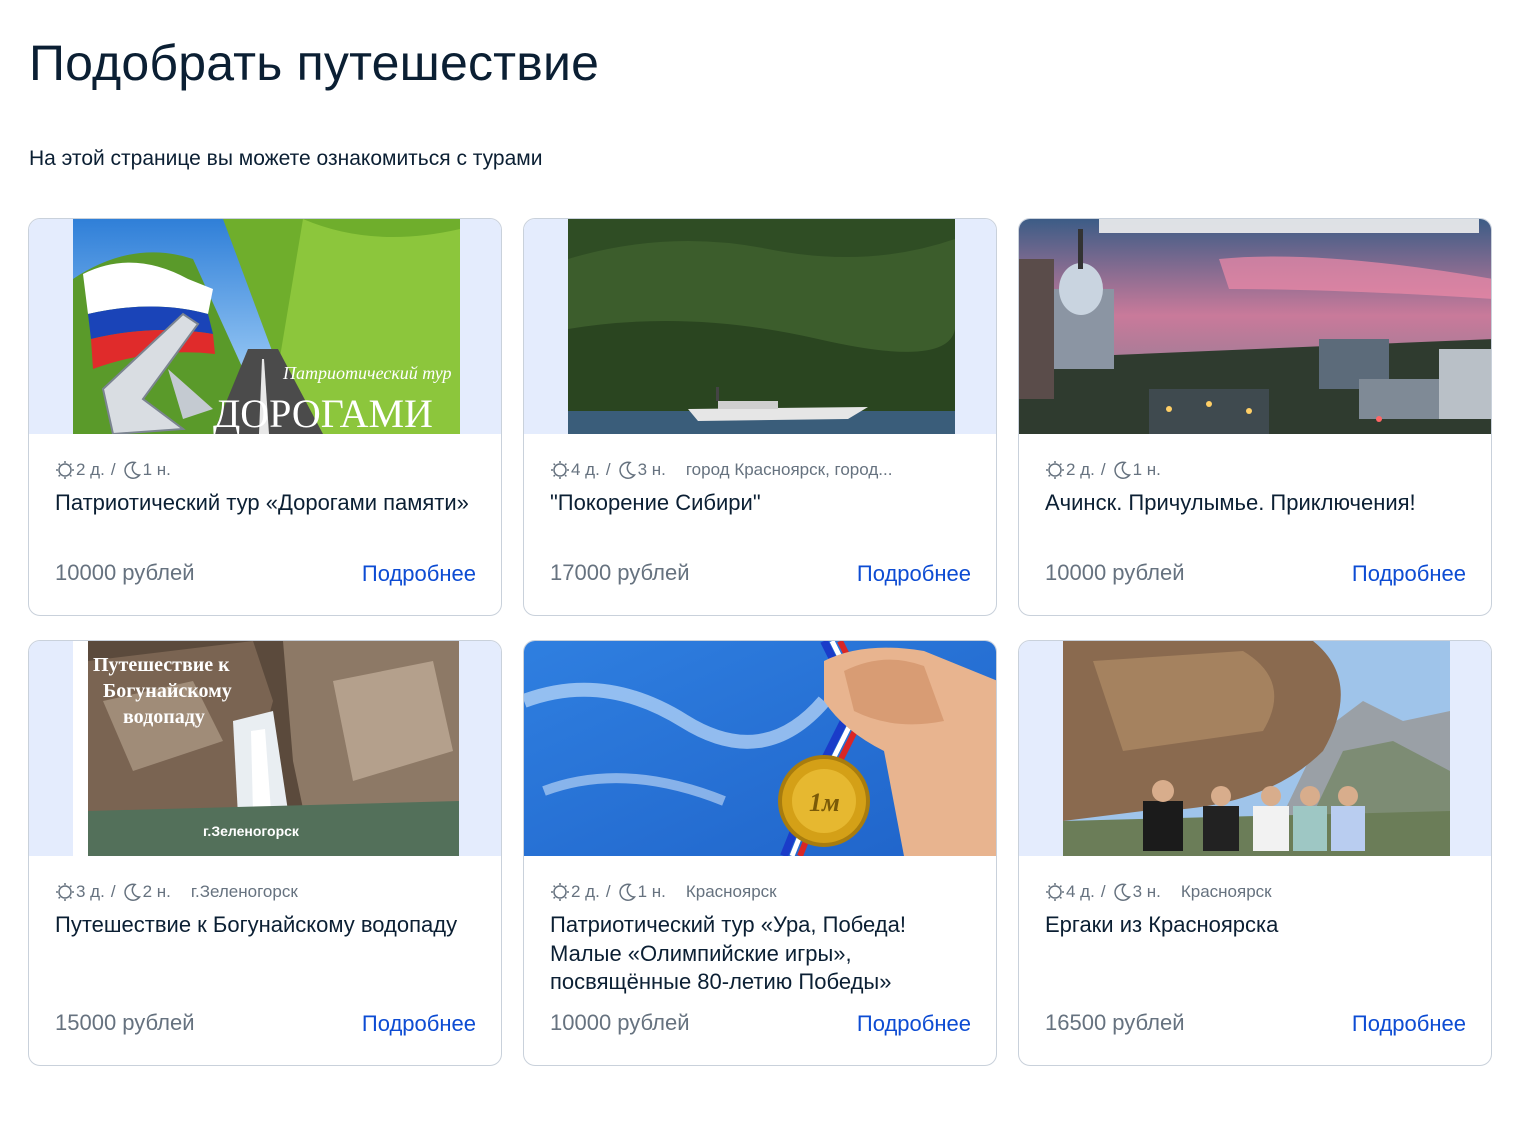 This screenshot has width=1520, height=1124. Describe the element at coordinates (1230, 502) in the screenshot. I see `tour-name: Ачинск. Причулымье. Приключения!` at that location.